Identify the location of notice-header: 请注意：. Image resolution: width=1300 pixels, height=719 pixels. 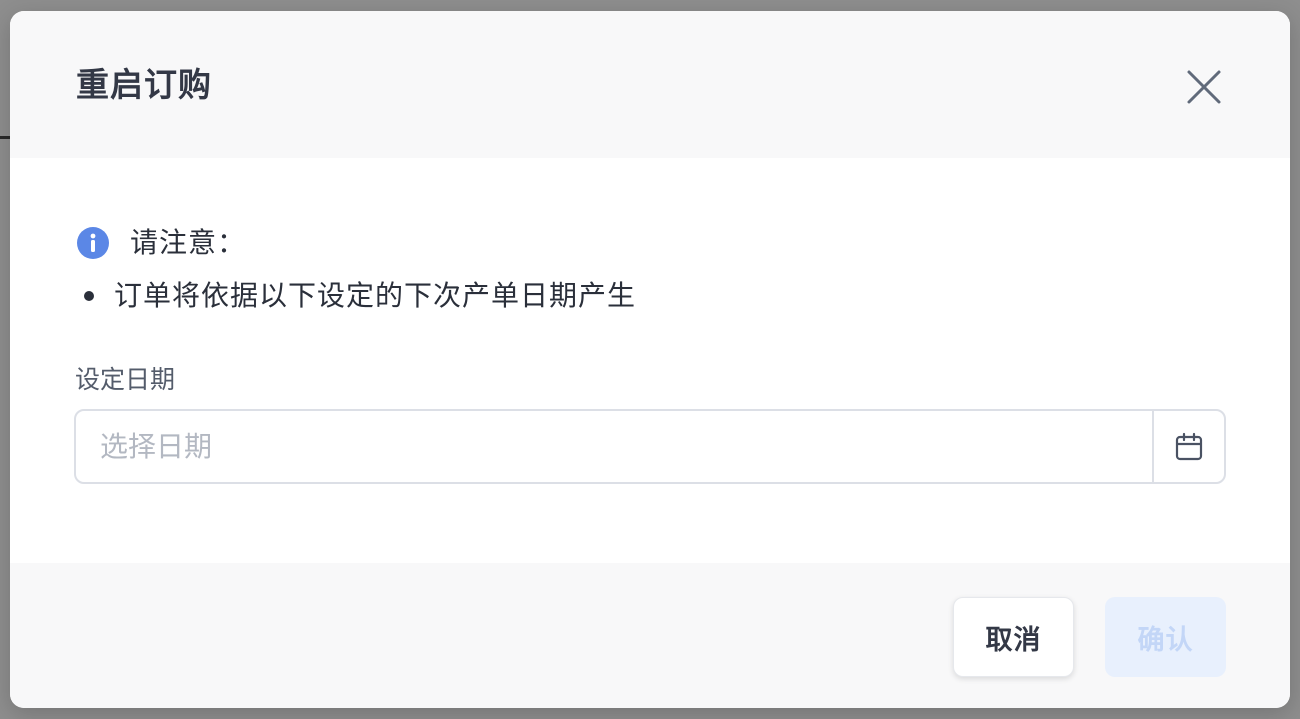
(161, 243).